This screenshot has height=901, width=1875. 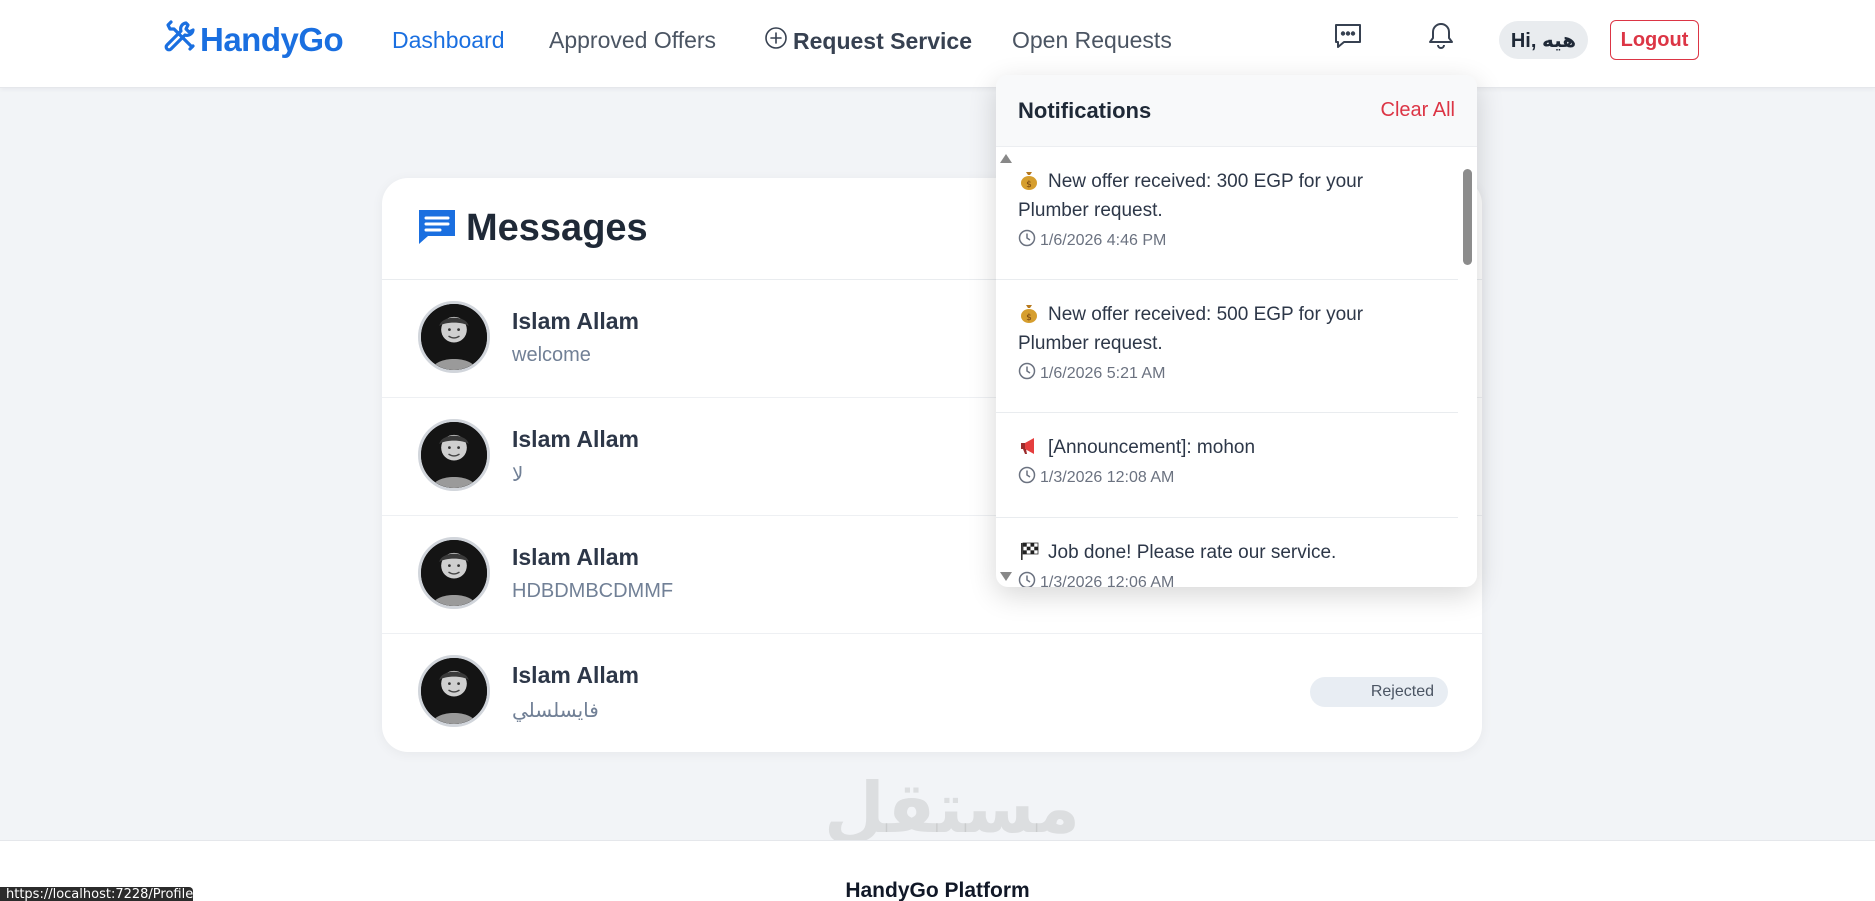 What do you see at coordinates (1092, 40) in the screenshot?
I see `nav-open-requests: Open Requests` at bounding box center [1092, 40].